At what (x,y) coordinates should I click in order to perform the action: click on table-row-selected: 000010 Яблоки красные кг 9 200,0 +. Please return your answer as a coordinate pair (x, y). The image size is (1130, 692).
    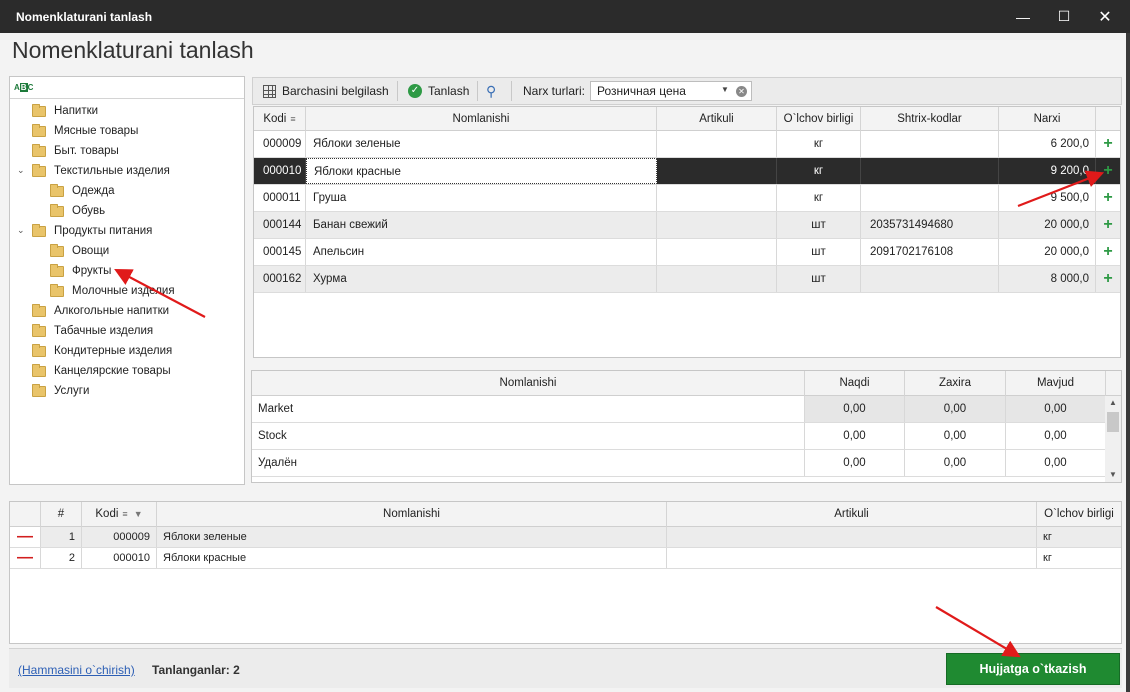
    Looking at the image, I should click on (687, 171).